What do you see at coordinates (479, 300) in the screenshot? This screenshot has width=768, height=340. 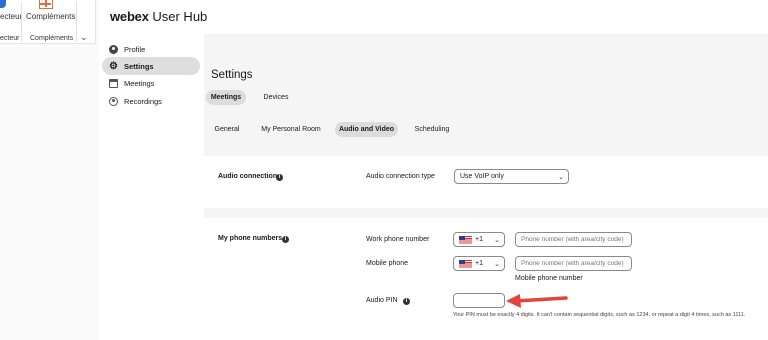 I see `audio-pin-input` at bounding box center [479, 300].